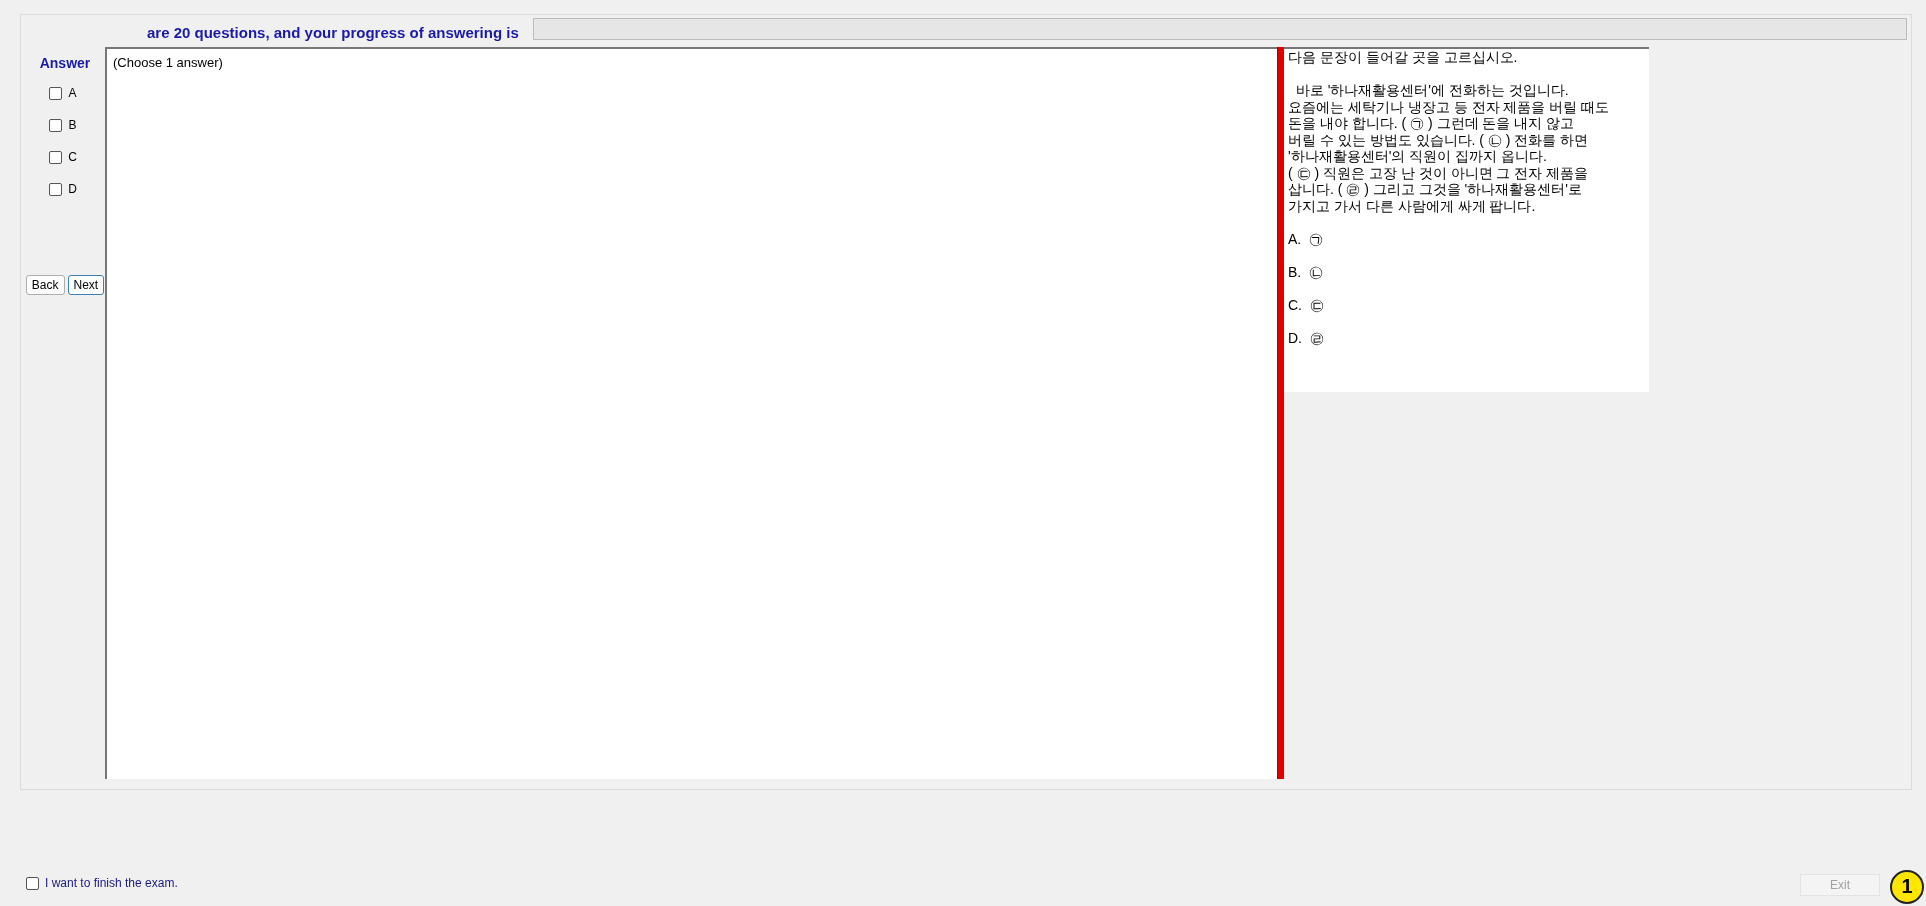 Image resolution: width=1926 pixels, height=906 pixels. I want to click on finish-label: I want to finish the exam., so click(111, 883).